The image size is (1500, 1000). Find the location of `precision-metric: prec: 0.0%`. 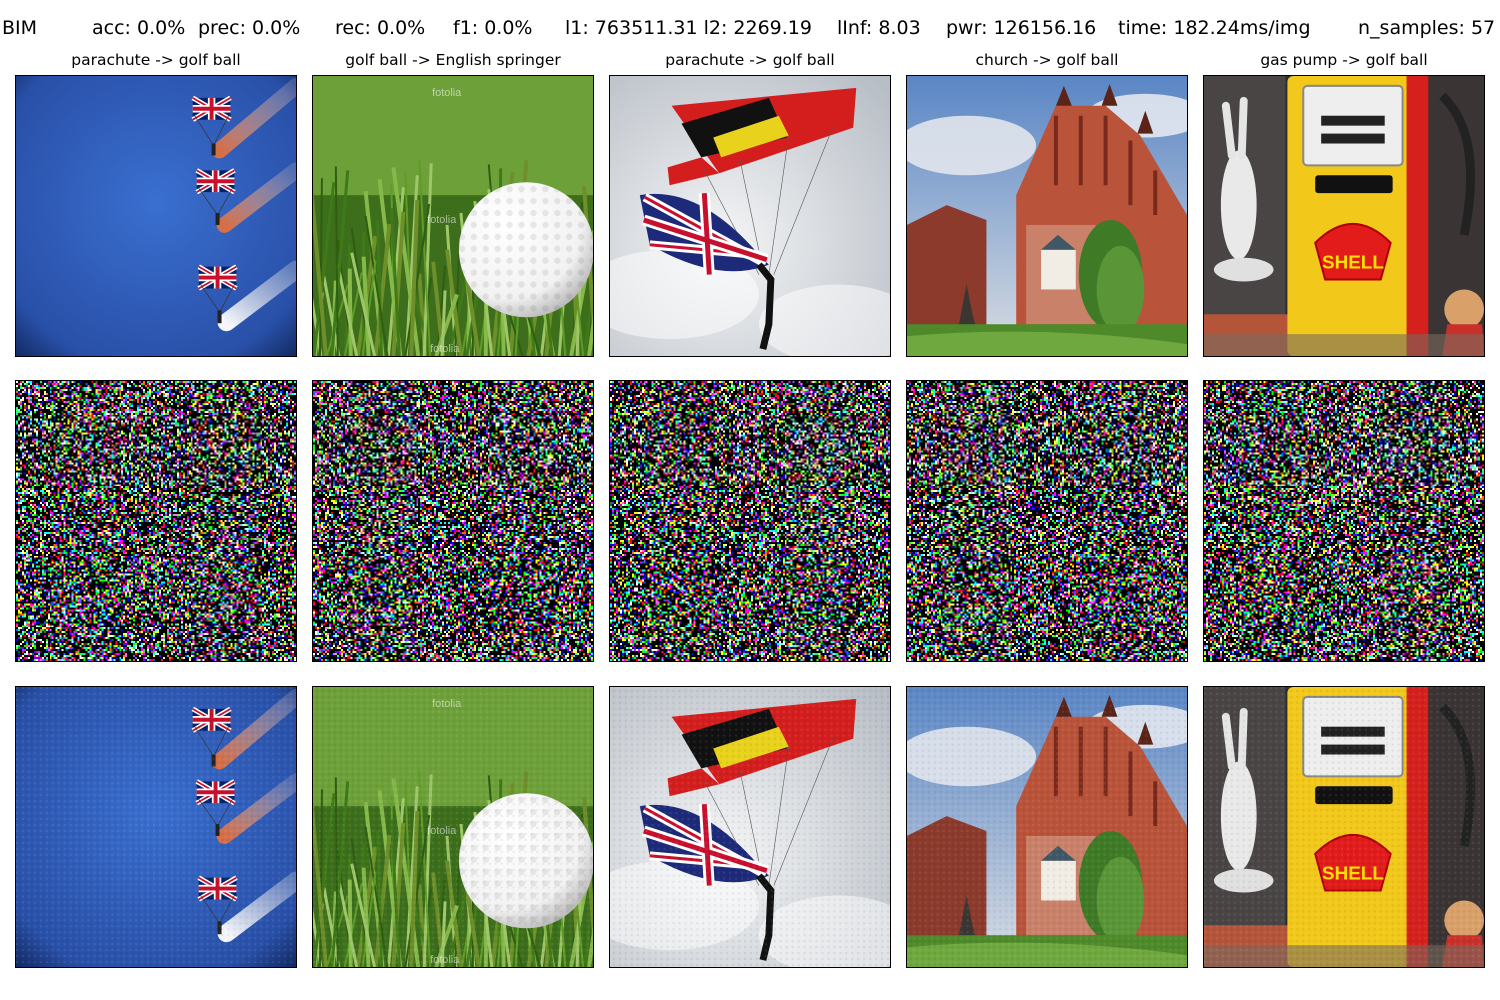

precision-metric: prec: 0.0% is located at coordinates (249, 28).